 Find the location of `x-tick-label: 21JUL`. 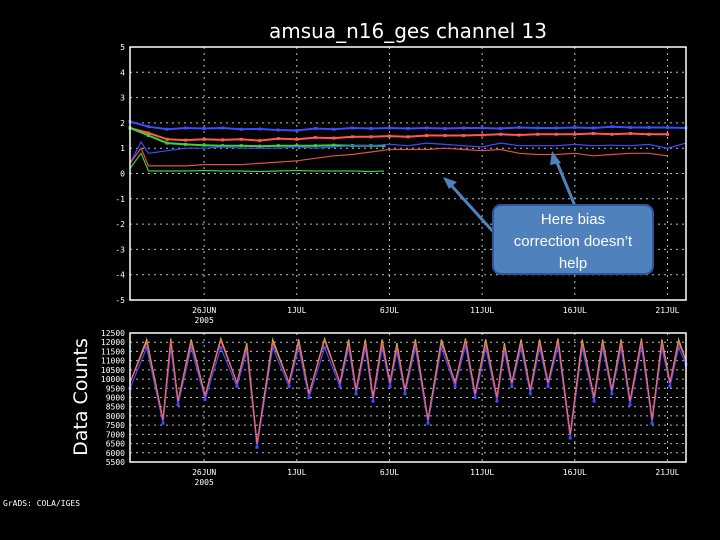

x-tick-label: 21JUL is located at coordinates (667, 472).